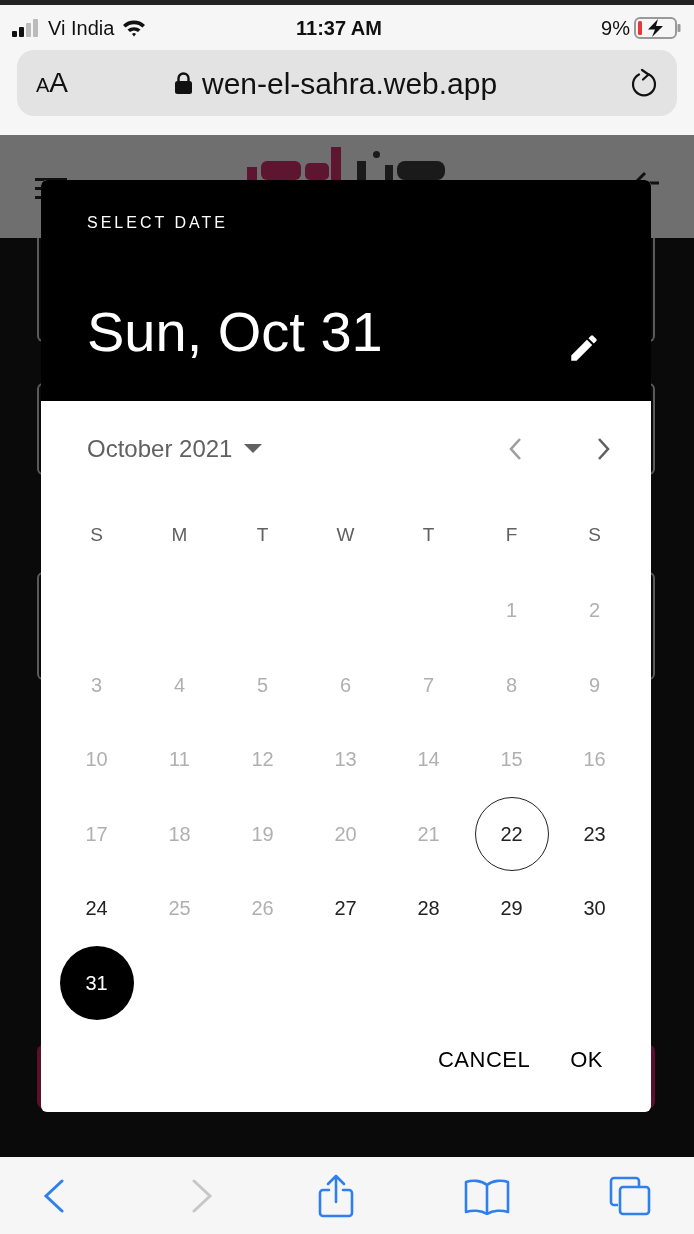 The image size is (694, 1234). I want to click on day-button: 18, so click(179, 833).